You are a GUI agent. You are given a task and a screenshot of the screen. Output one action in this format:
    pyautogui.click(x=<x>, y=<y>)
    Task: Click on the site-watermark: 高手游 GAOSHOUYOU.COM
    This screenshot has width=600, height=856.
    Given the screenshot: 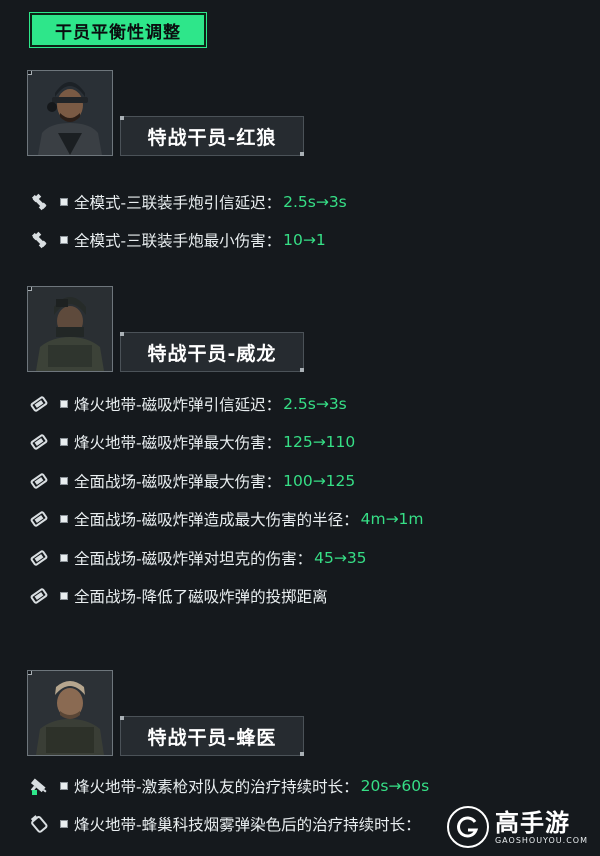 What is the action you would take?
    pyautogui.click(x=517, y=827)
    